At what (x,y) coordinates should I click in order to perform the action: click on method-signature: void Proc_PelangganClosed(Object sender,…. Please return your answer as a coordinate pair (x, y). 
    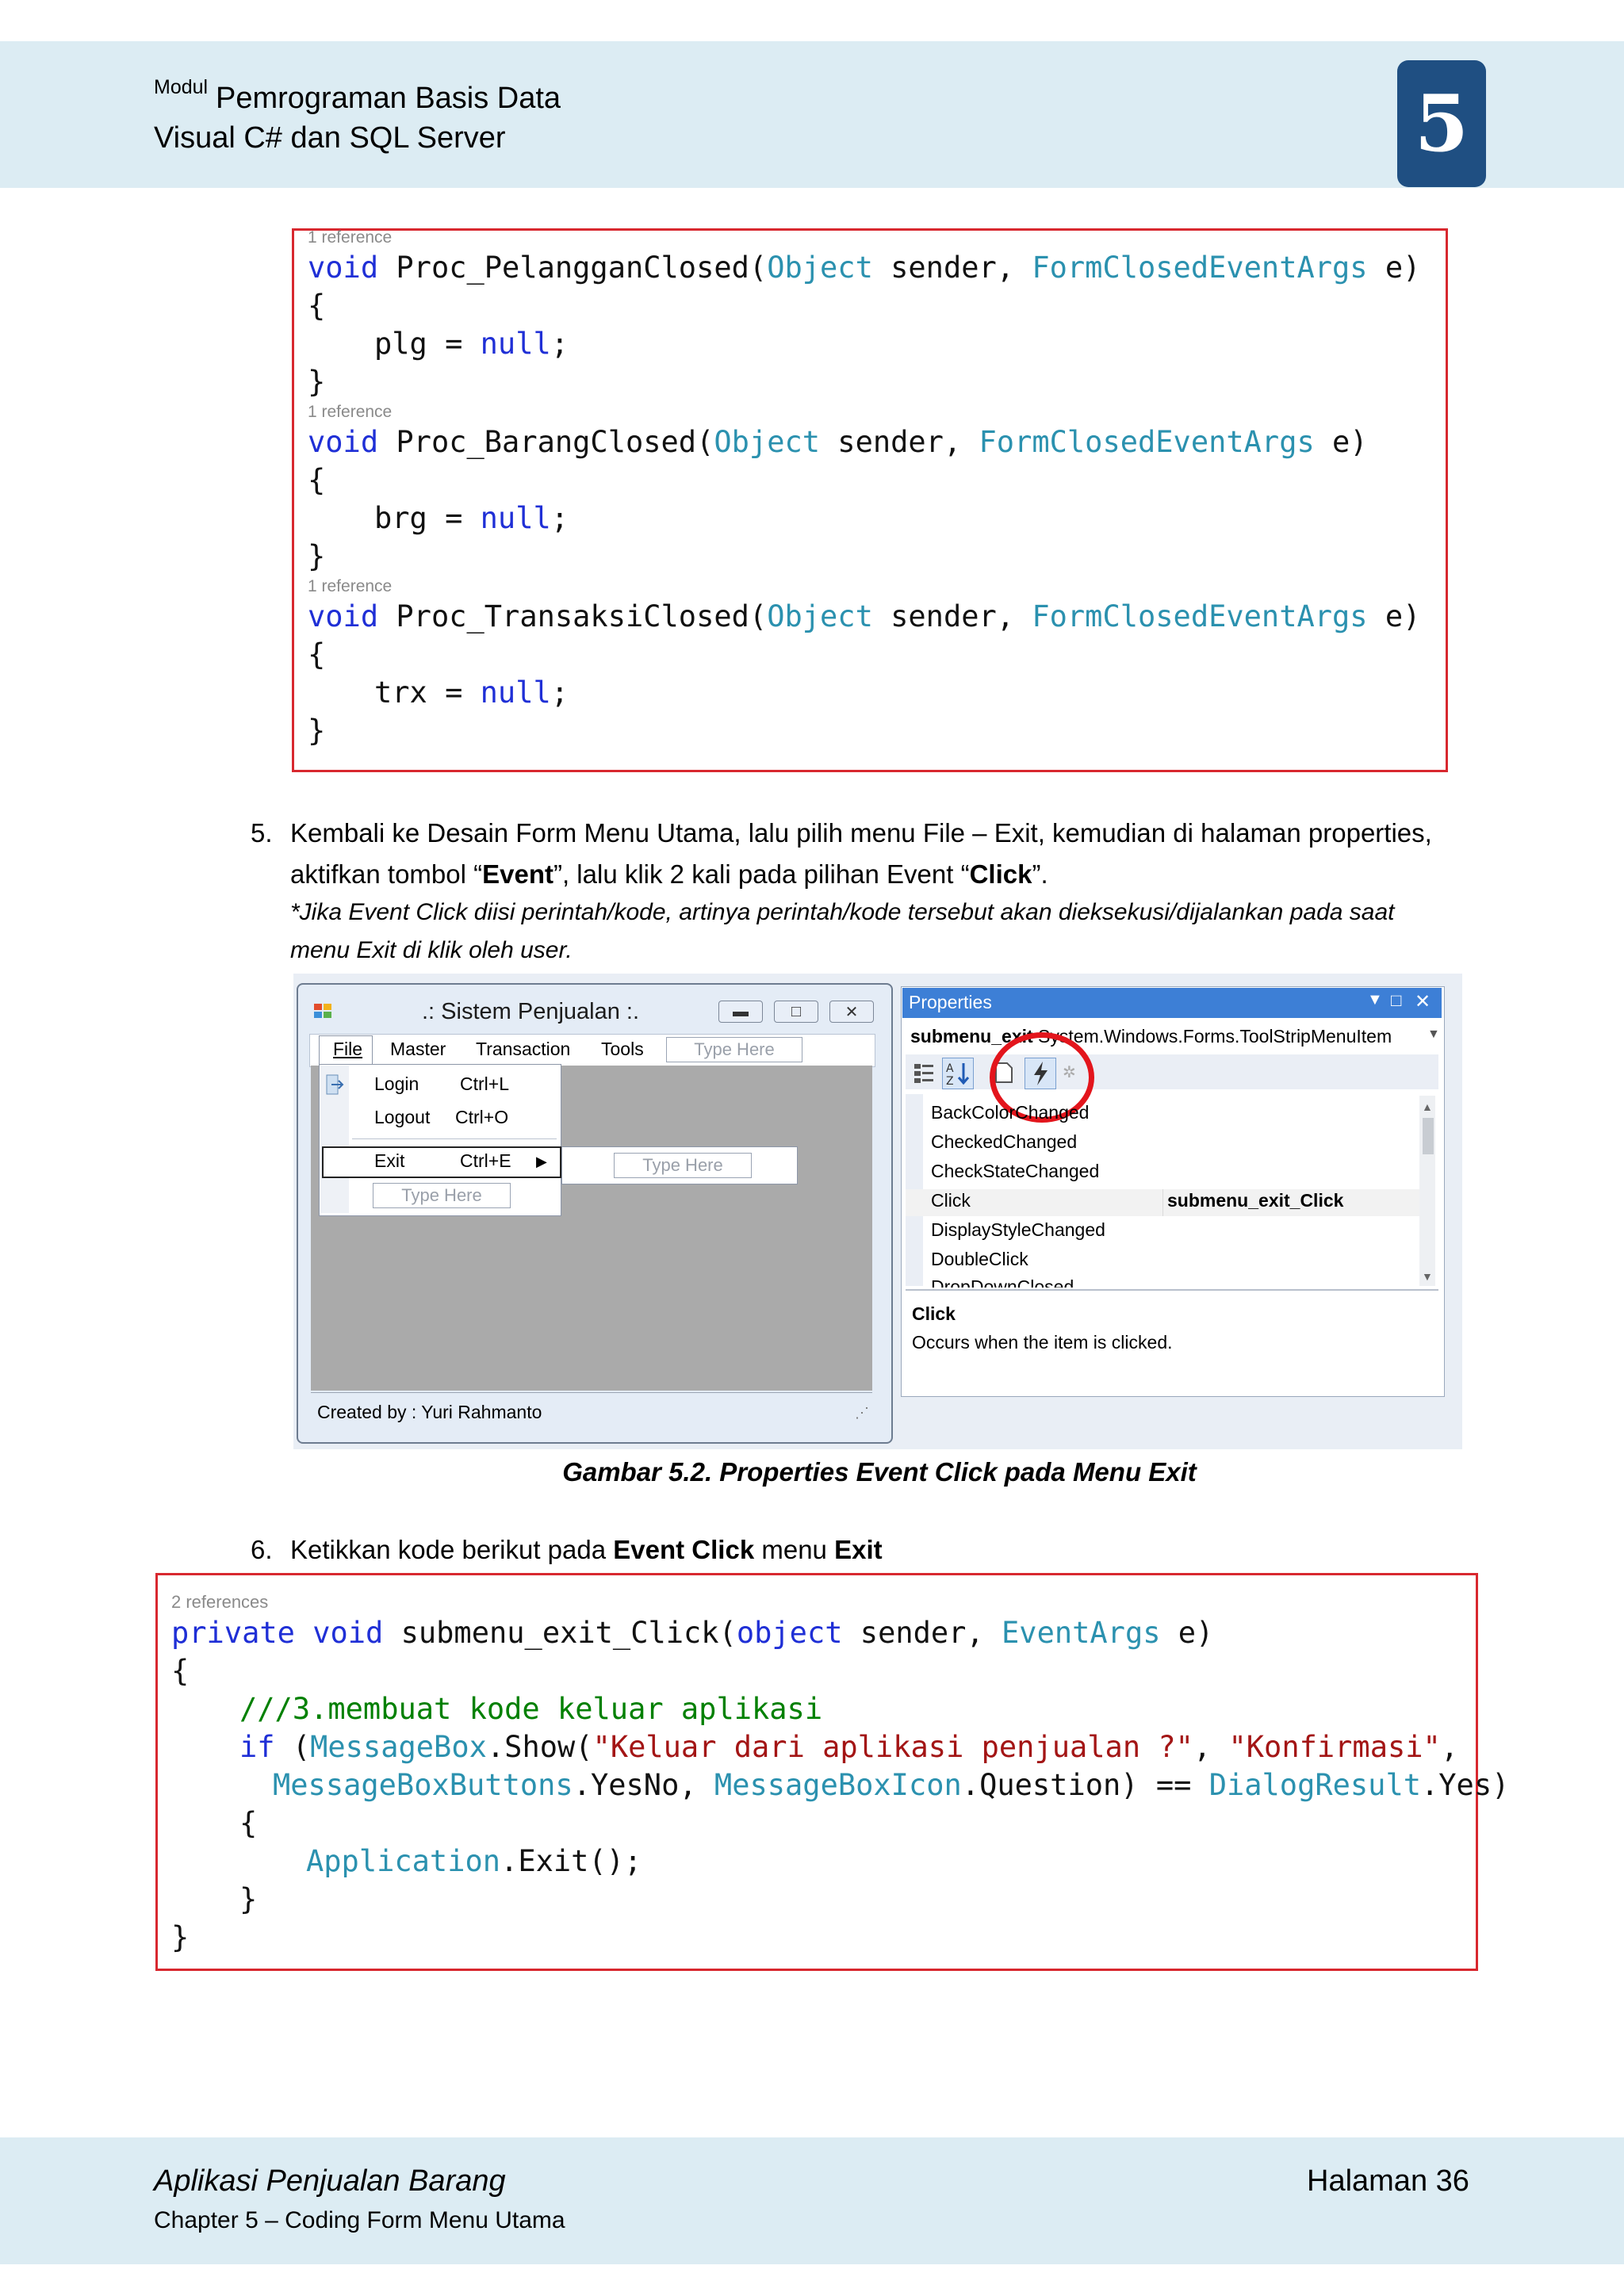
    Looking at the image, I should click on (864, 268).